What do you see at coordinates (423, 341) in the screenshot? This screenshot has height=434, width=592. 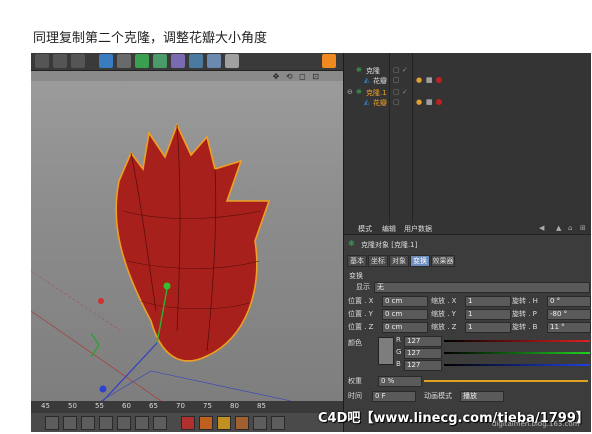 I see `r-field: 127` at bounding box center [423, 341].